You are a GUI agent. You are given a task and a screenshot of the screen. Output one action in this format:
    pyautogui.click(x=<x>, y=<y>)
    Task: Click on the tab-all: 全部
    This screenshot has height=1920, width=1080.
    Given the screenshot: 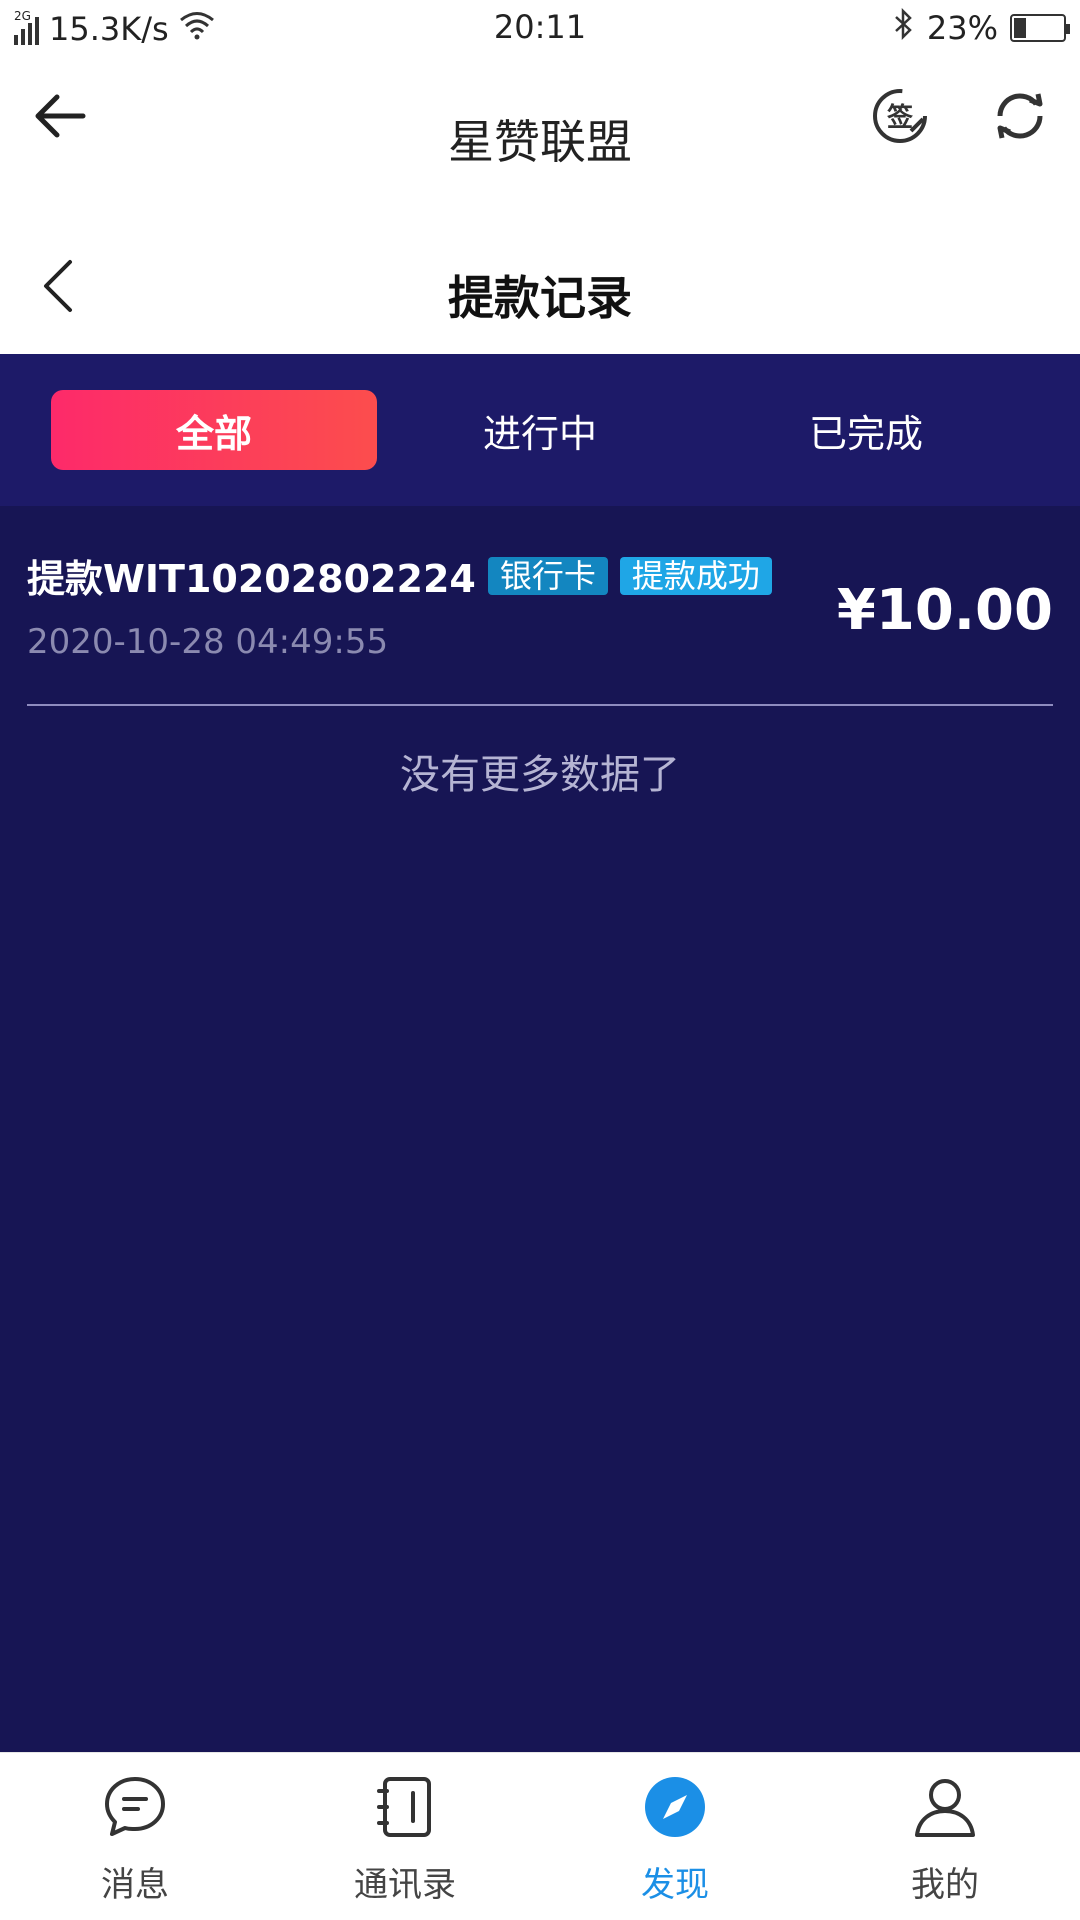 What is the action you would take?
    pyautogui.click(x=214, y=430)
    